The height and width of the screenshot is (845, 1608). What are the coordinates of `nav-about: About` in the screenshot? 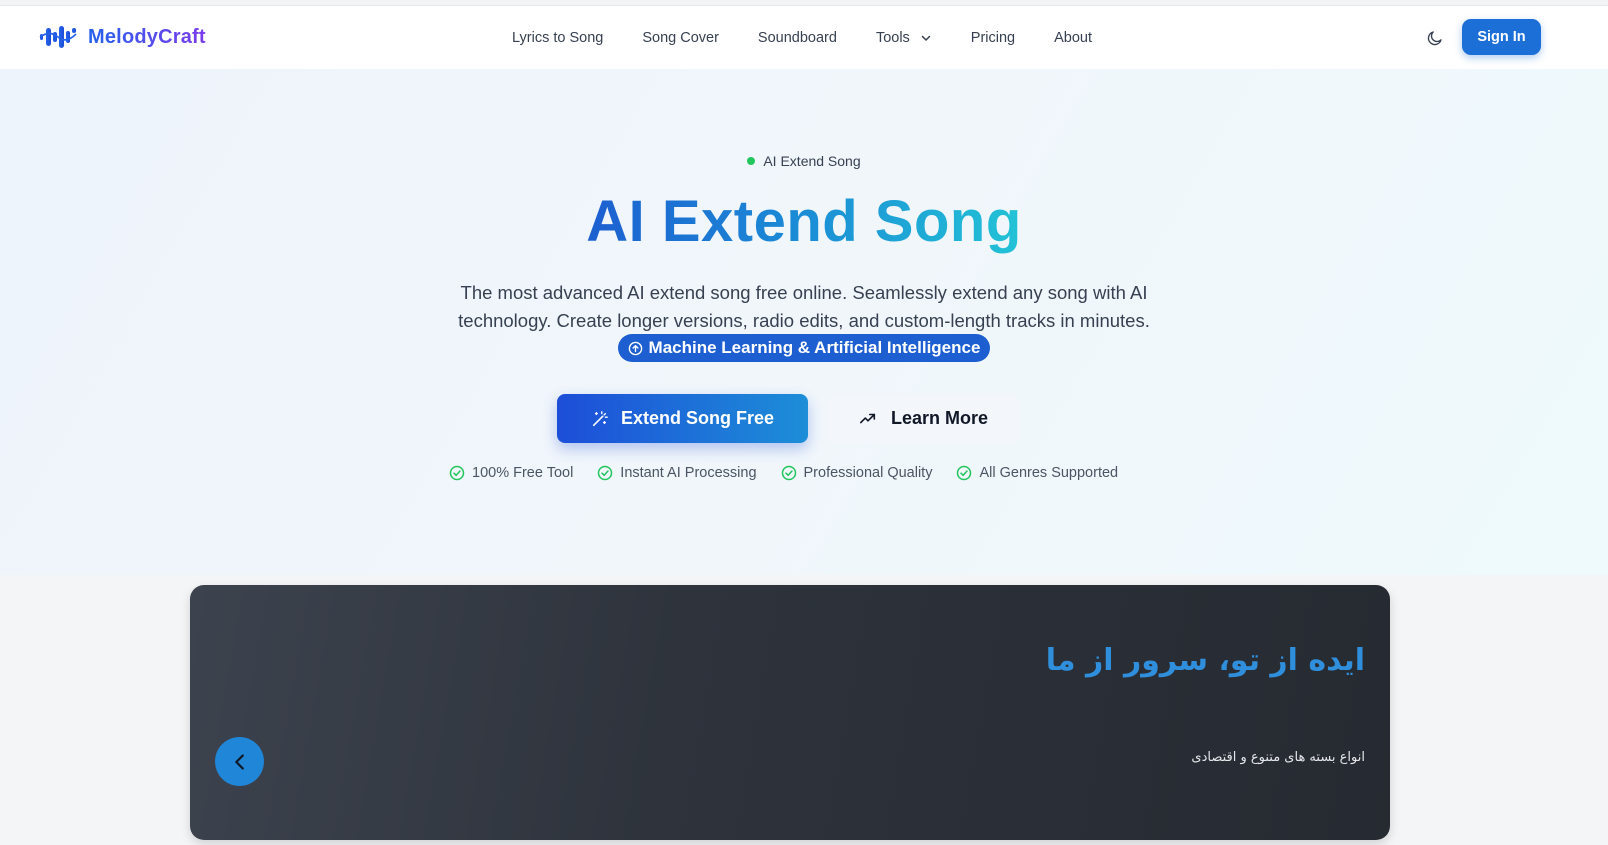 It's located at (1073, 38).